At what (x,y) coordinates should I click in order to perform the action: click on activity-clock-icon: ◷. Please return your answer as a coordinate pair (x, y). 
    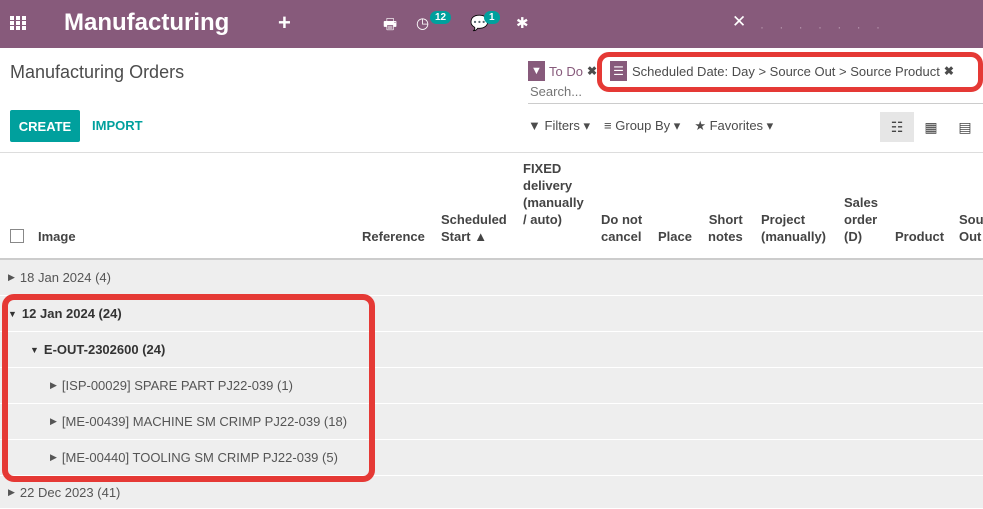
    Looking at the image, I should click on (422, 23).